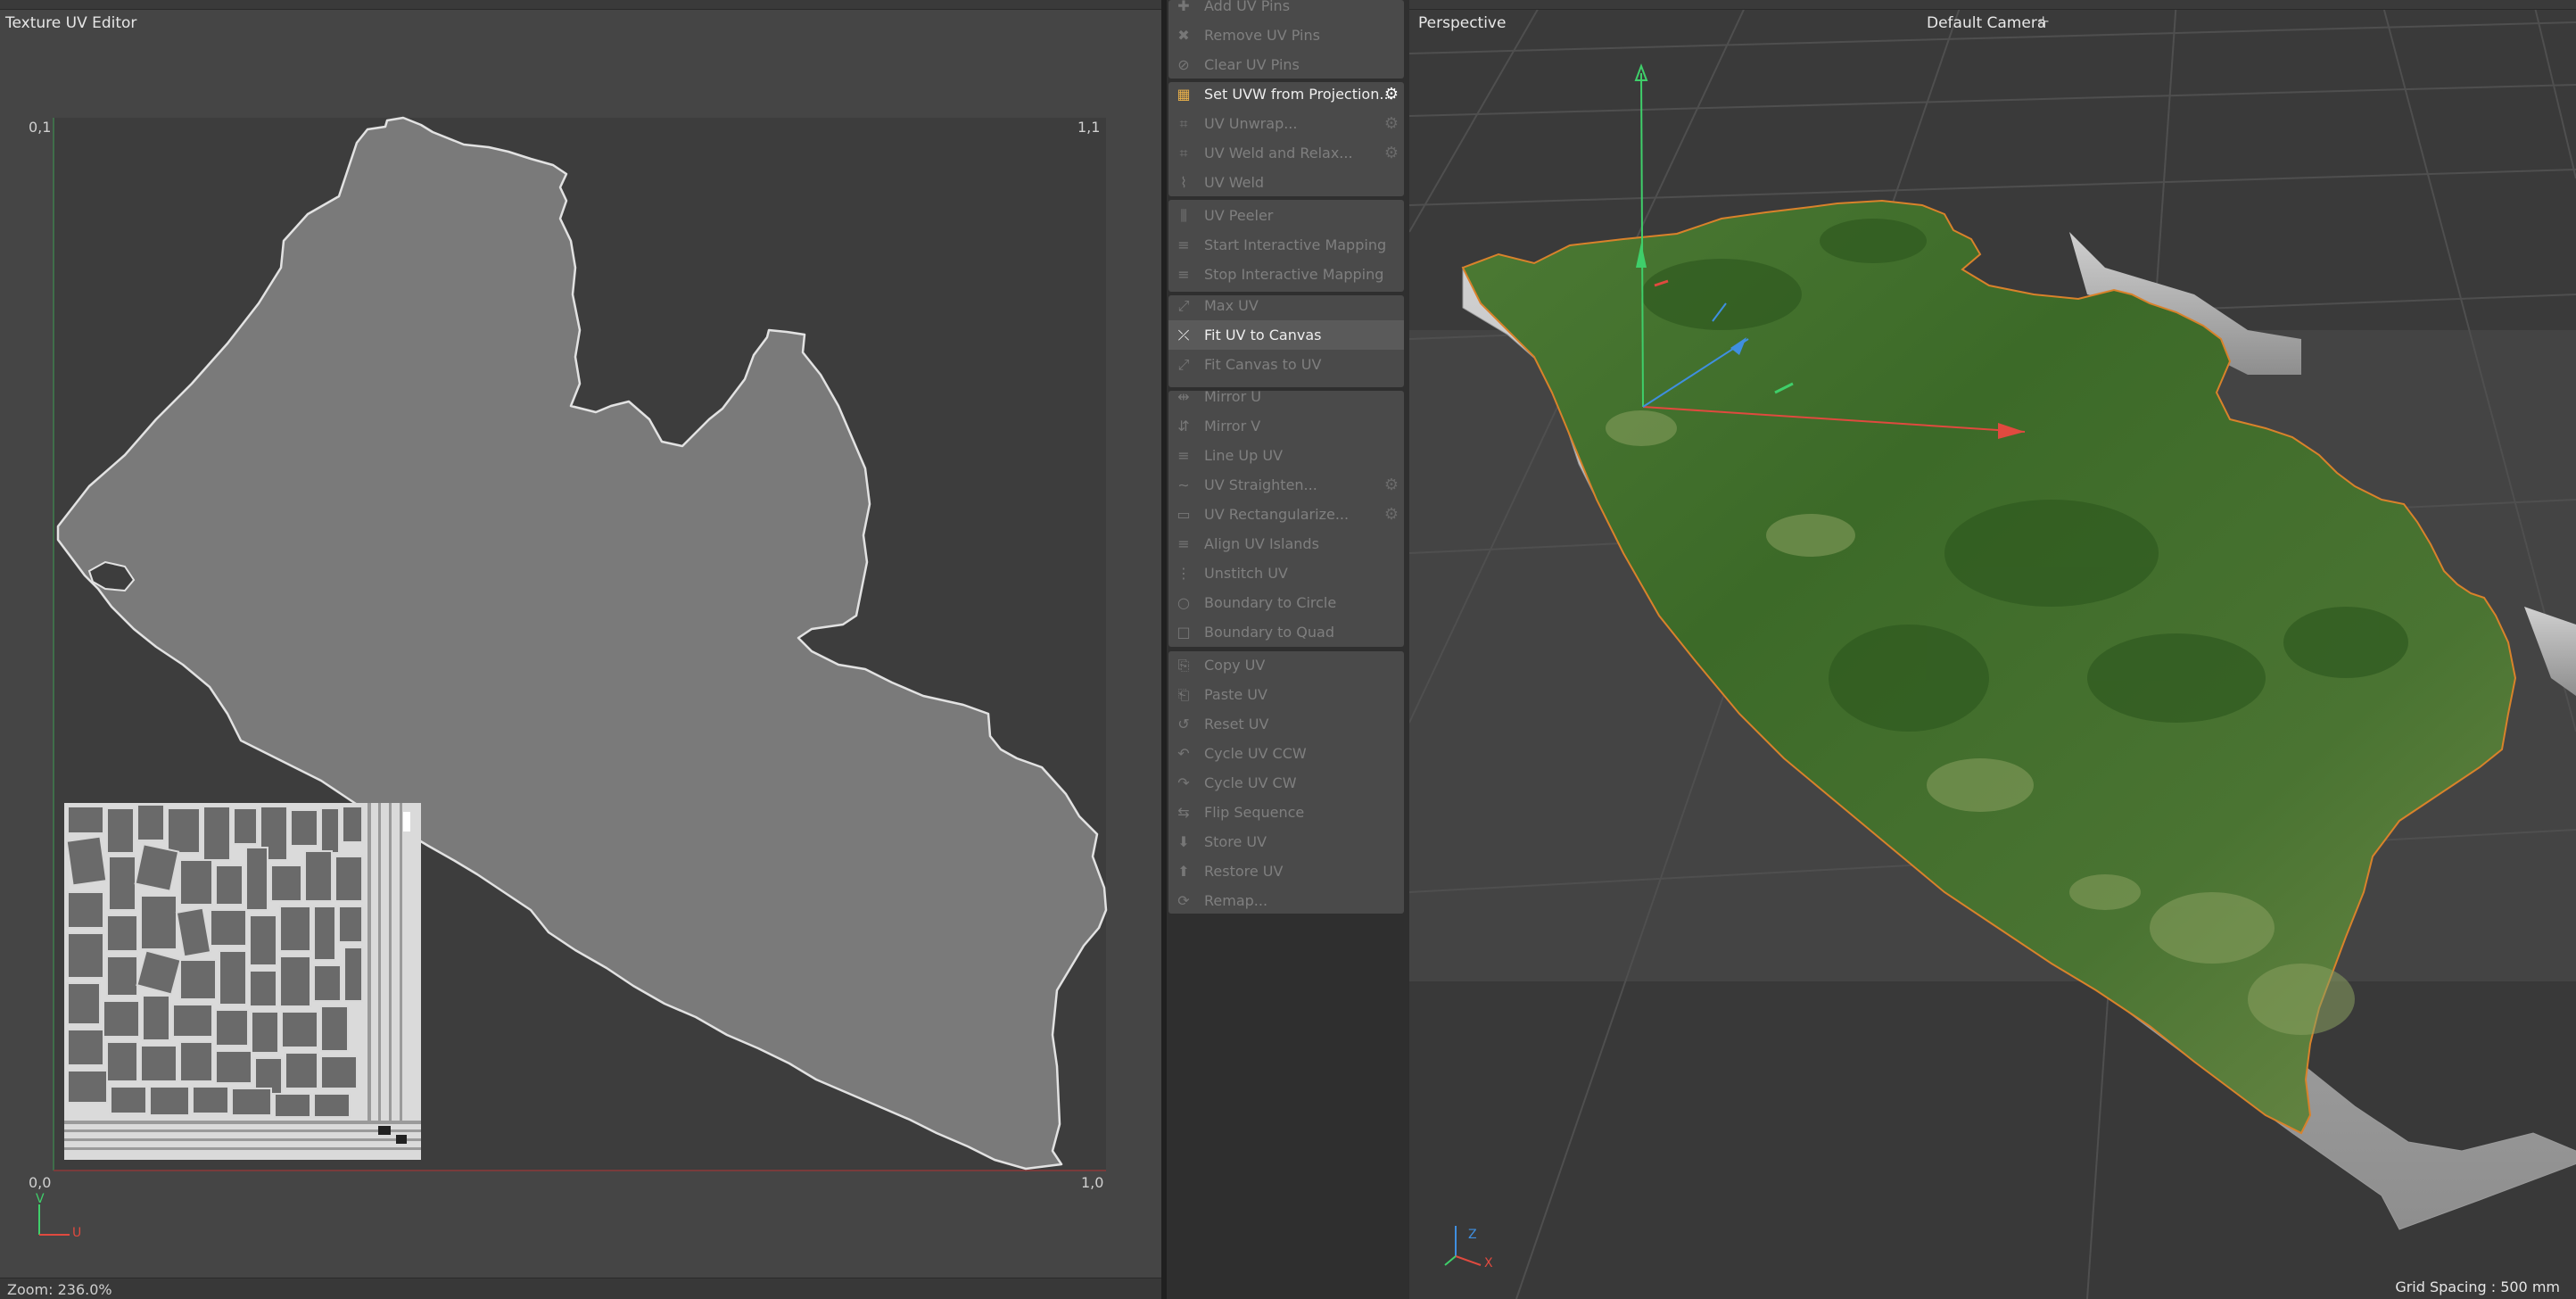  What do you see at coordinates (40, 1183) in the screenshot?
I see `uv-corner-label-0-0: 0,0` at bounding box center [40, 1183].